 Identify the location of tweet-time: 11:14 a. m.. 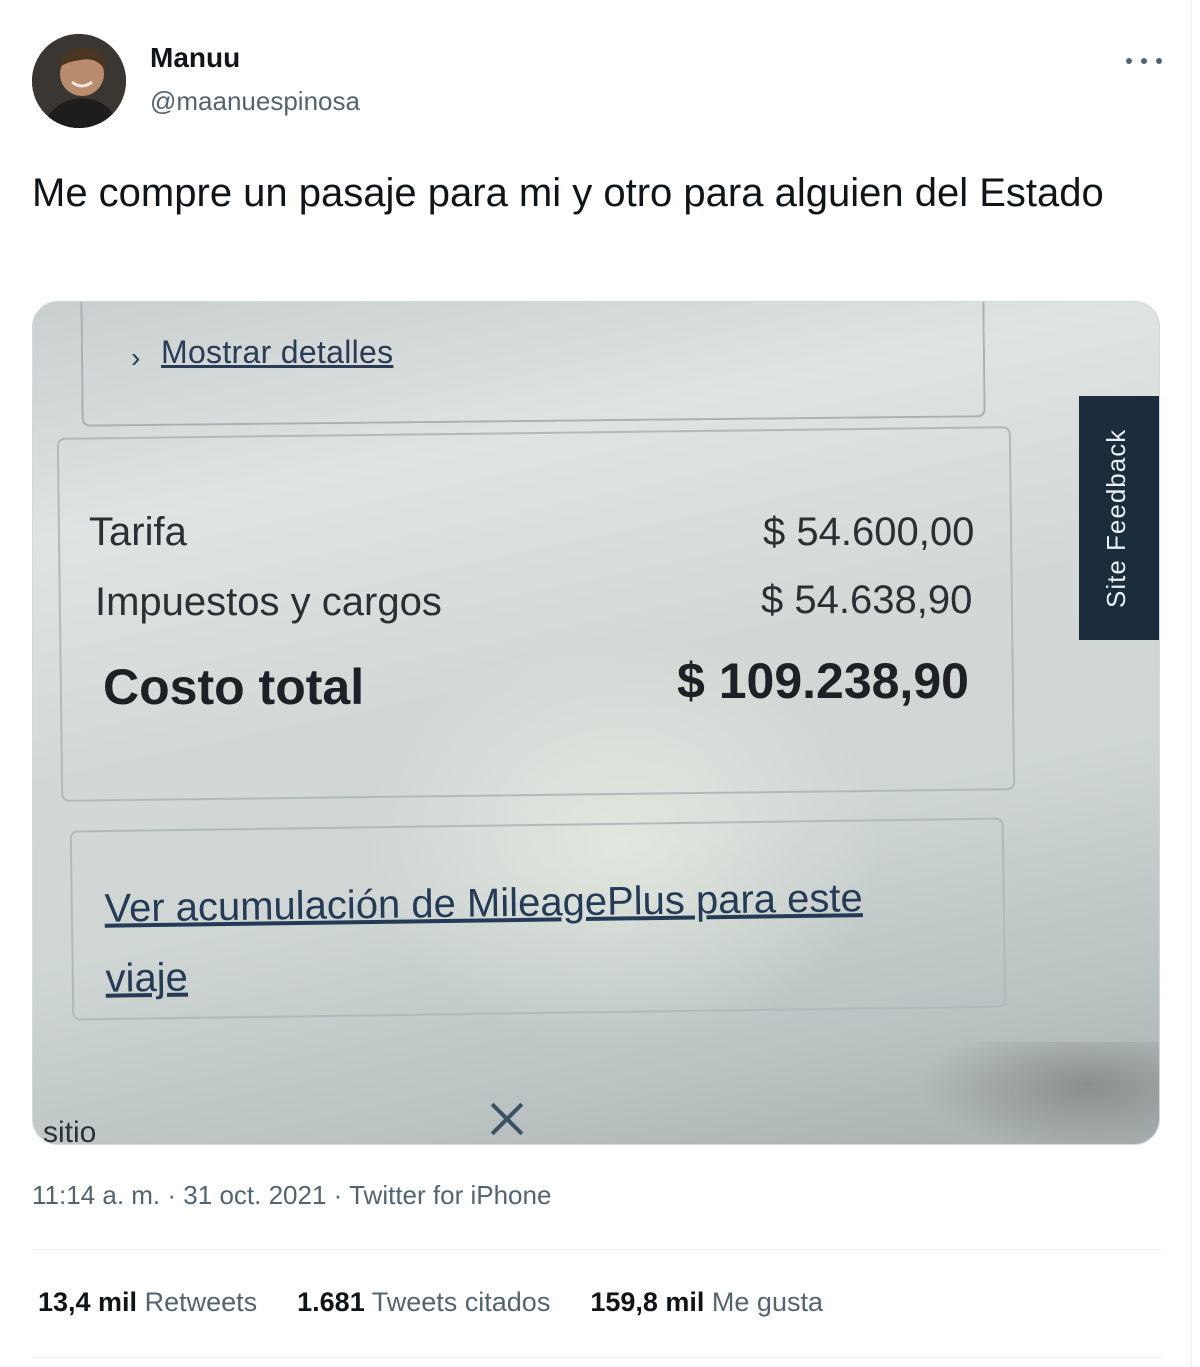
(96, 1195).